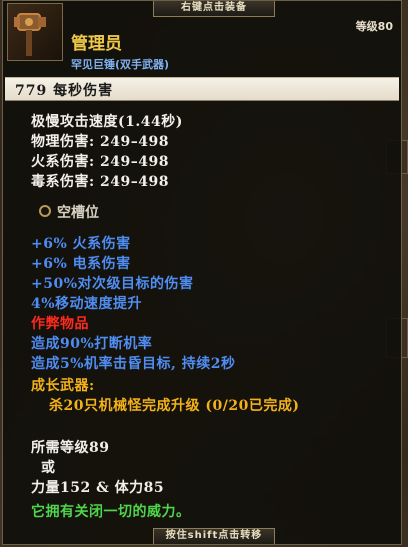  I want to click on poison-damage-stat: 毒系伤害: 249–498, so click(100, 182).